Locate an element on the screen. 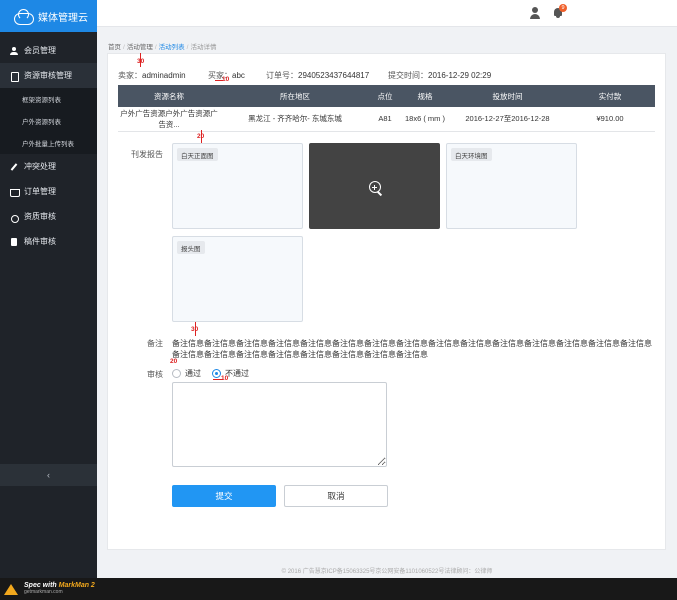 The image size is (677, 600). radio-approve-label: 通过 is located at coordinates (193, 373).